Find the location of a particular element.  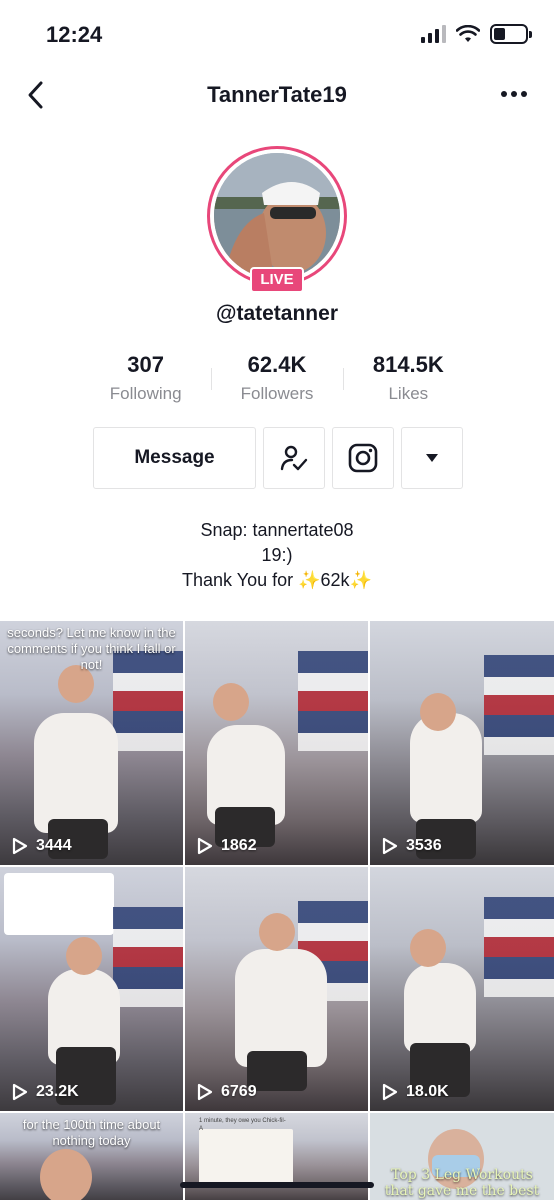

user-check-icon is located at coordinates (294, 458).